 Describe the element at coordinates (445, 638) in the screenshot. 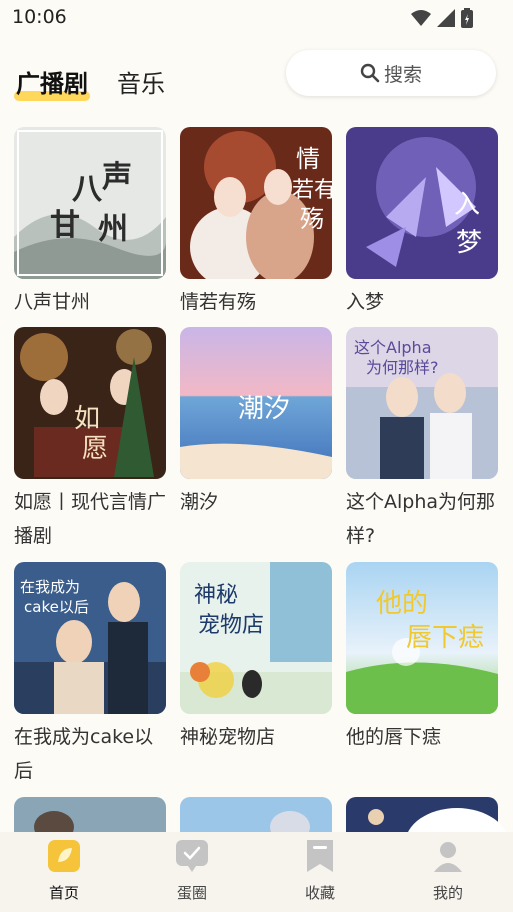

I see `svg-text: 唇下痣` at that location.